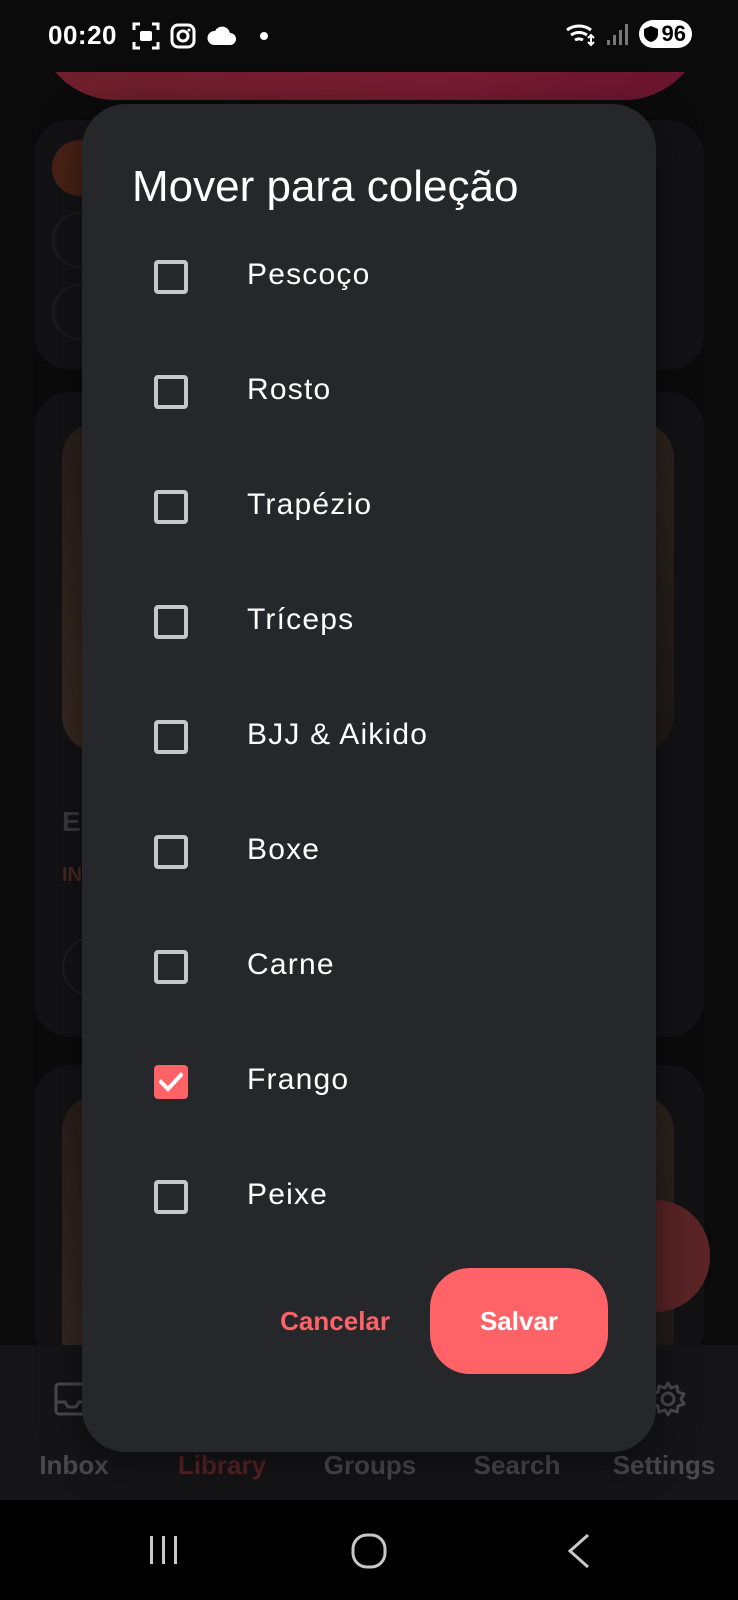 The image size is (738, 1600). Describe the element at coordinates (519, 1321) in the screenshot. I see `save-button: Salvar` at that location.